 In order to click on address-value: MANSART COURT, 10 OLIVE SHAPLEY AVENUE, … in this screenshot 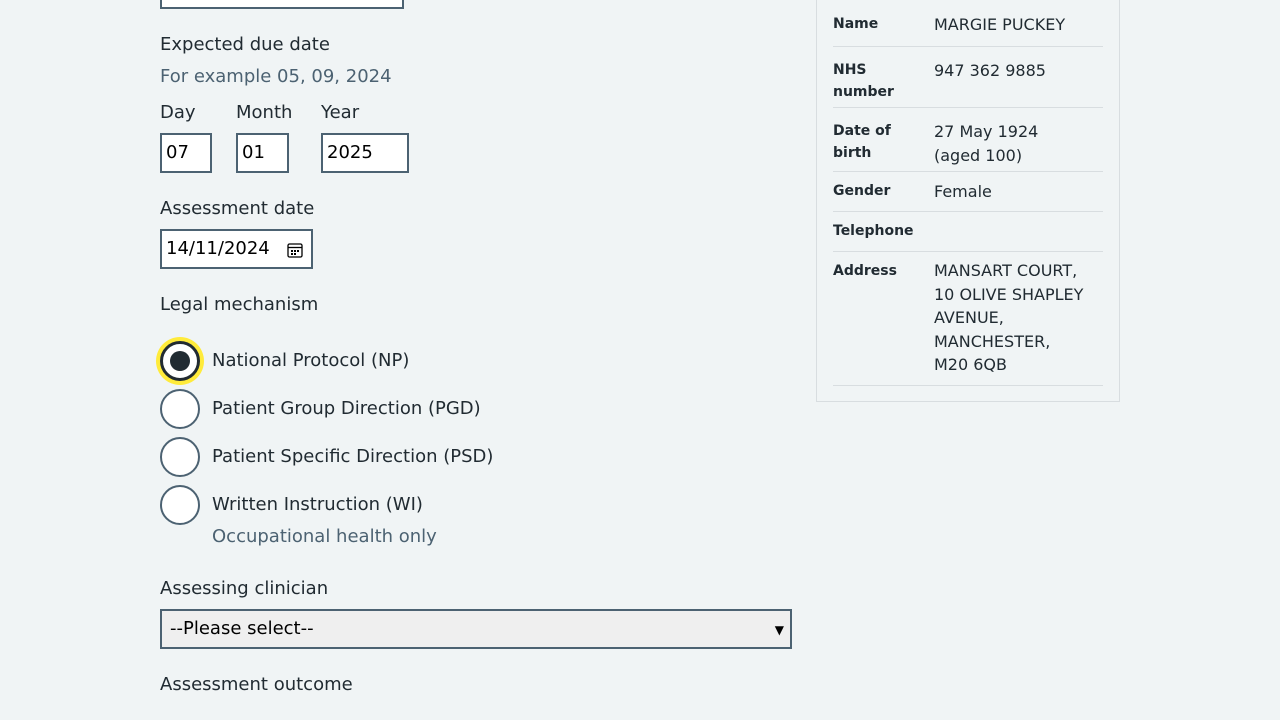, I will do `click(1009, 317)`.